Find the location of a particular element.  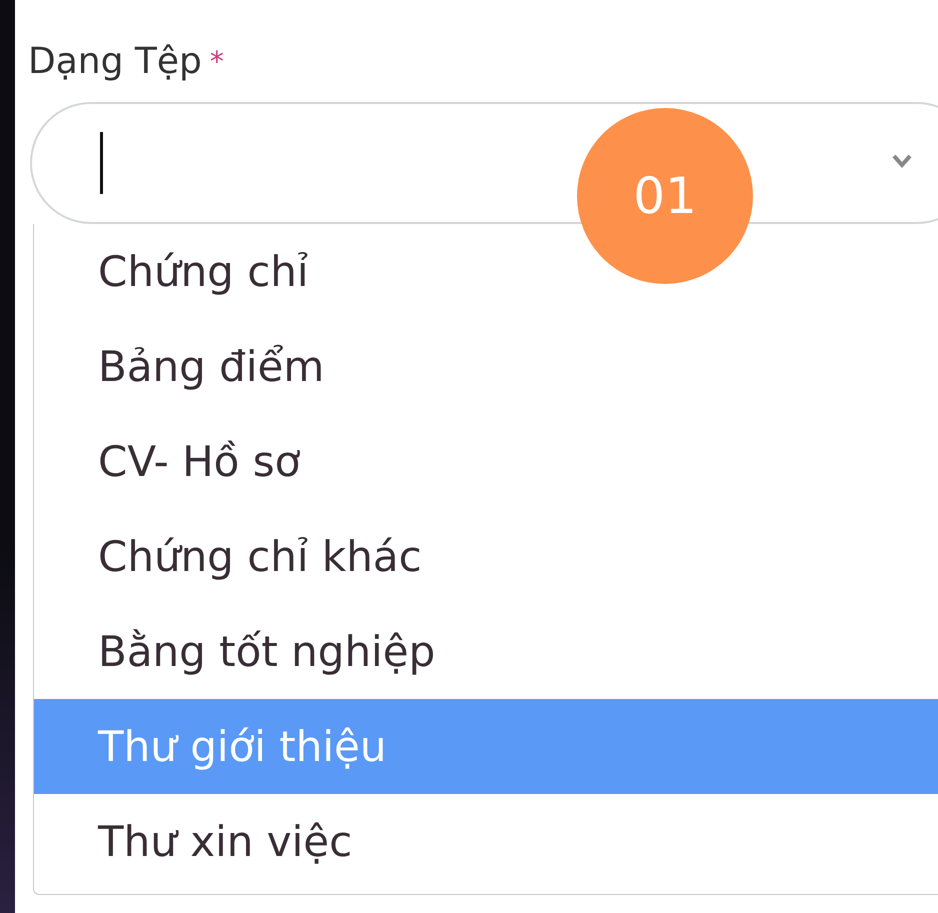

dropdown-option: Thư xin việc is located at coordinates (486, 841).